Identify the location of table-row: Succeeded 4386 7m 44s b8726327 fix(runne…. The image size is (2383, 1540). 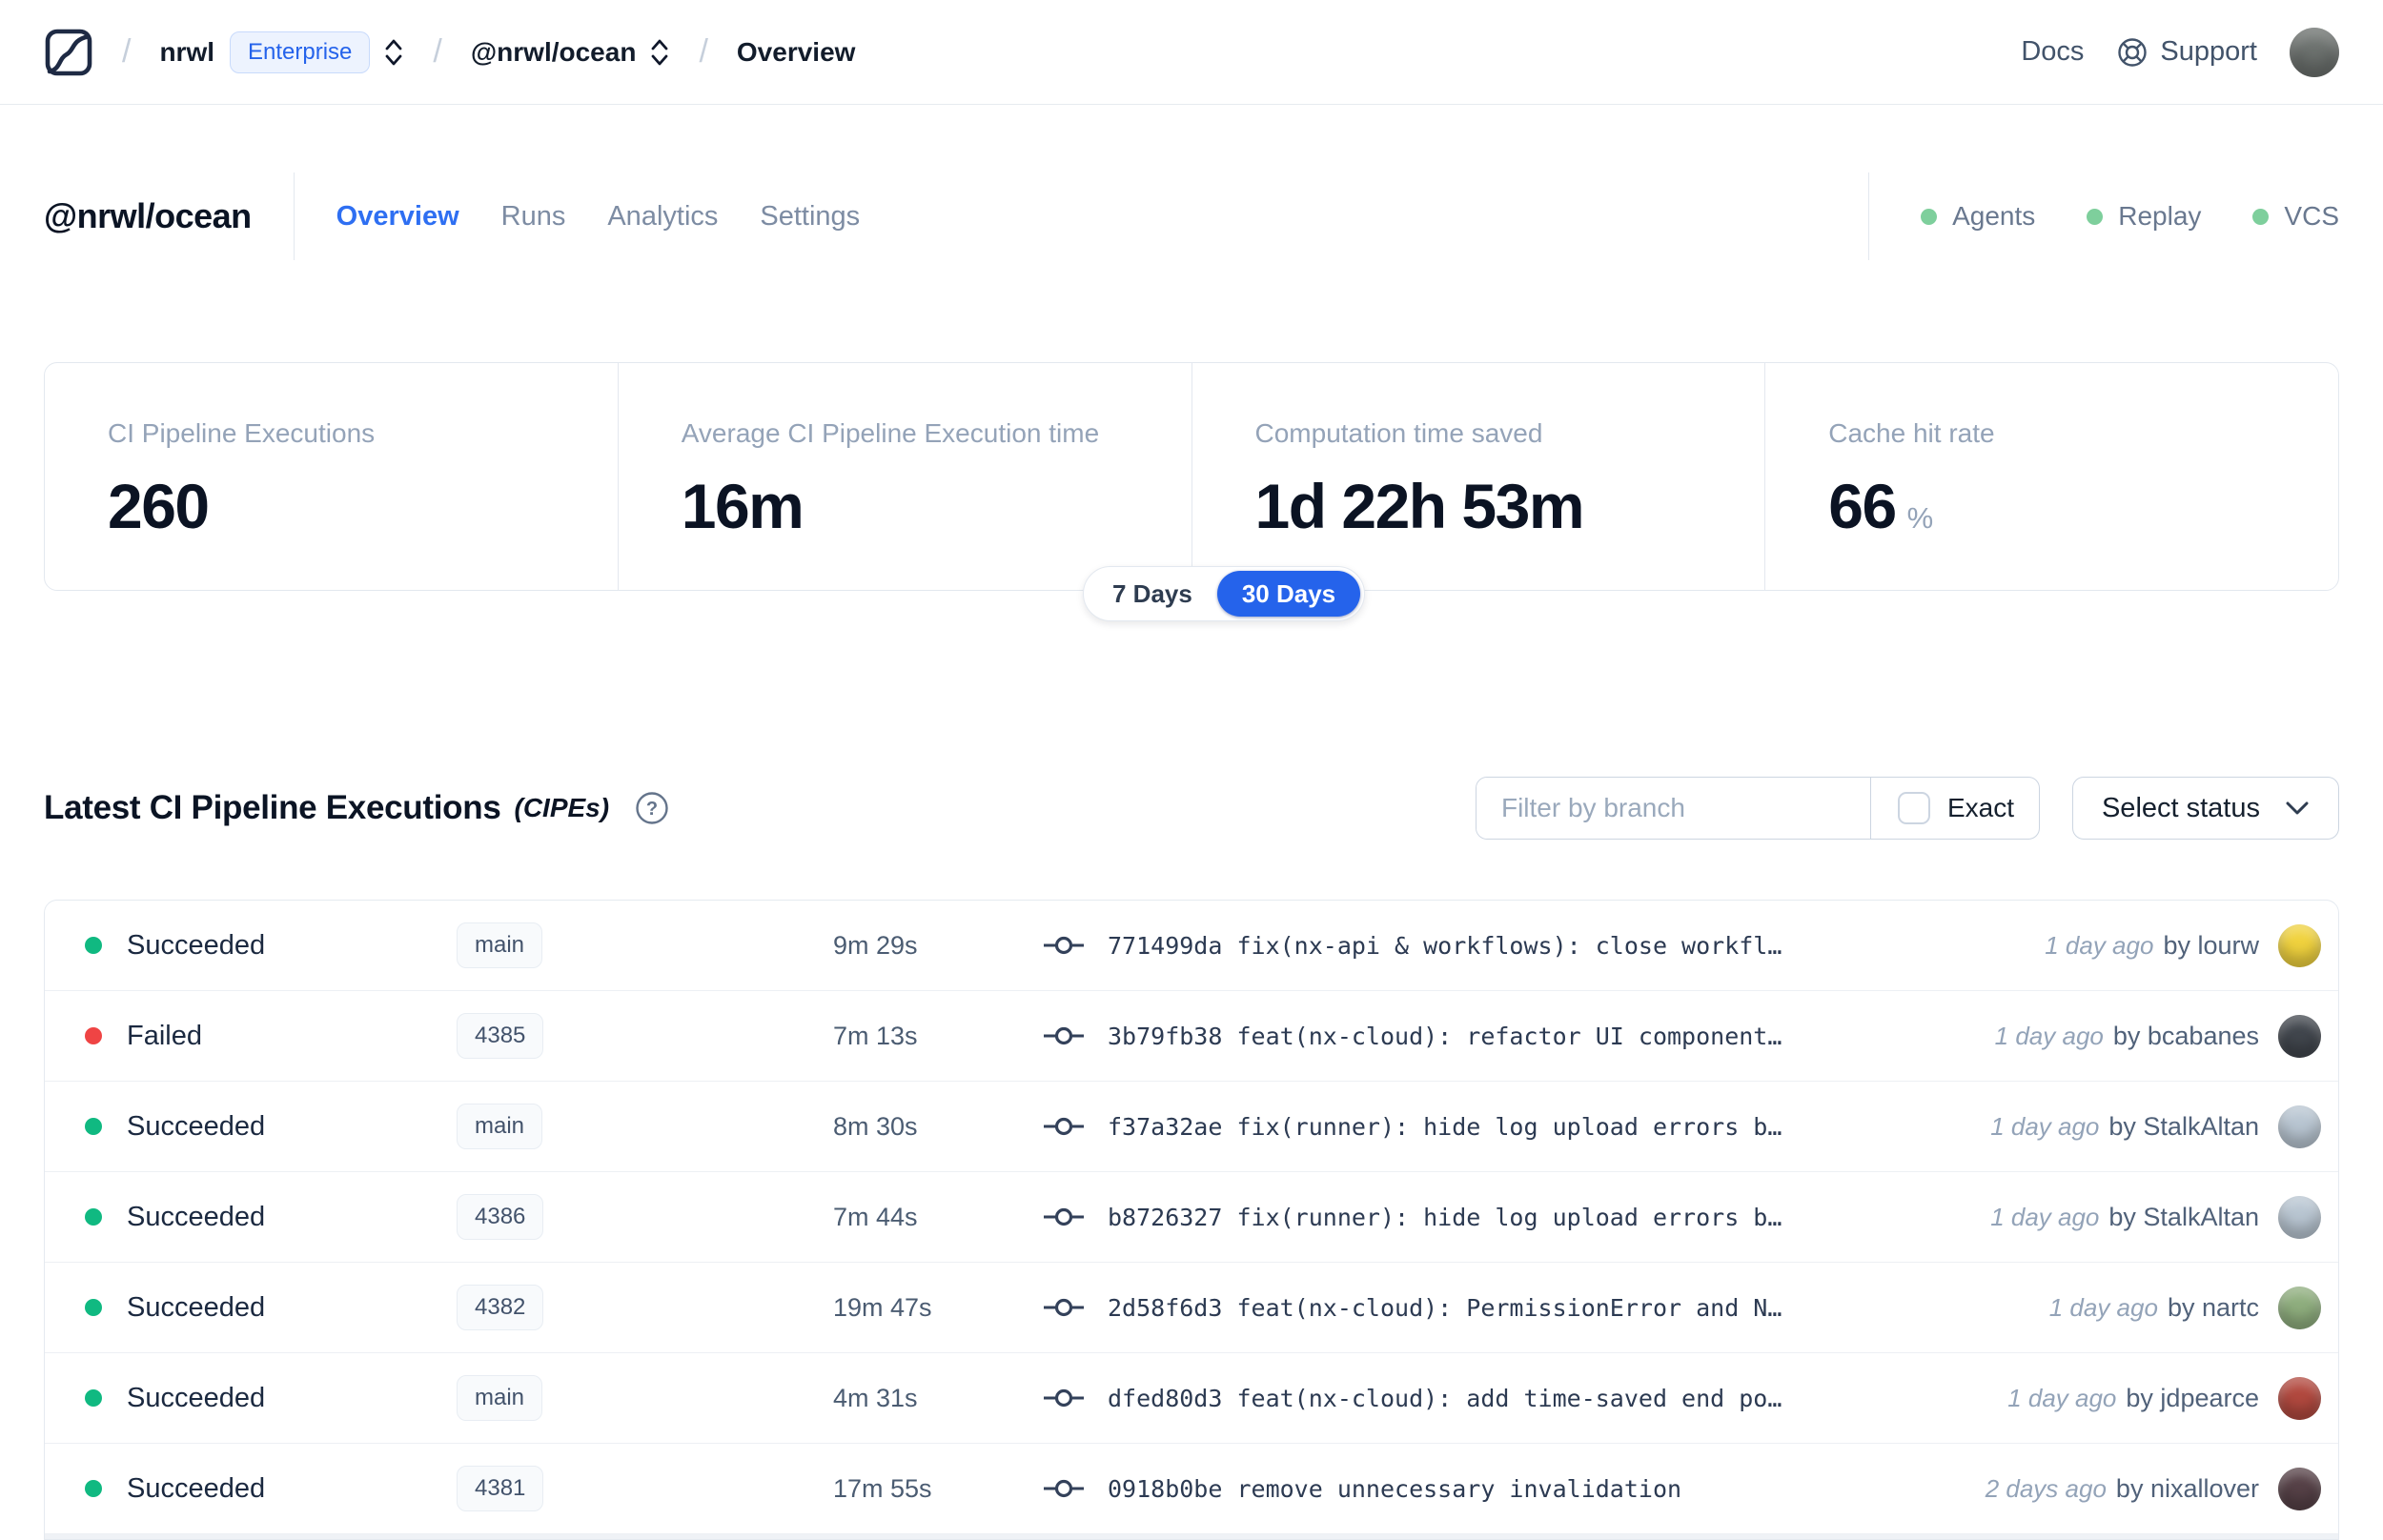
(1191, 1217).